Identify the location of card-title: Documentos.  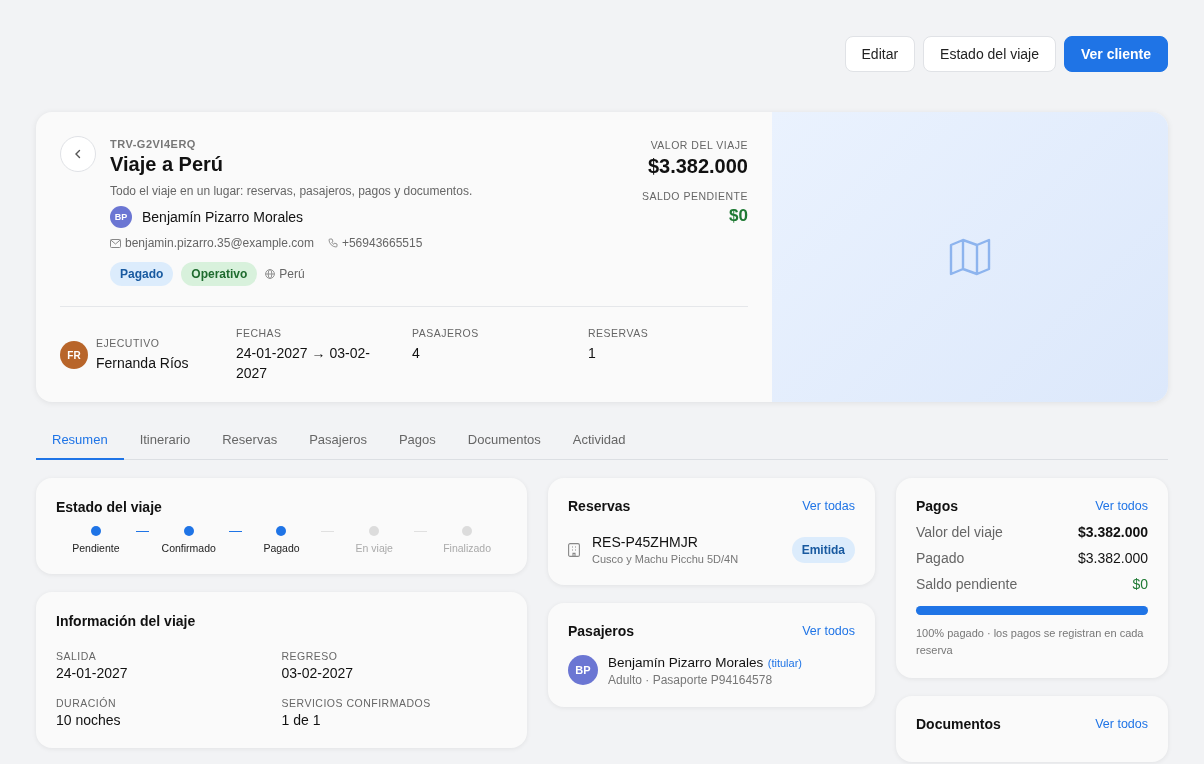
(958, 724).